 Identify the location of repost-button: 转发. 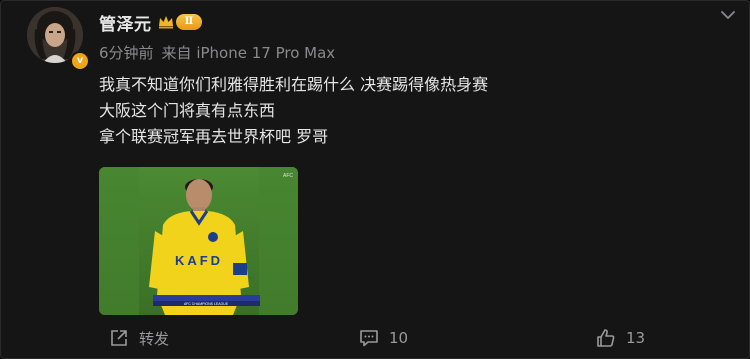
(139, 338).